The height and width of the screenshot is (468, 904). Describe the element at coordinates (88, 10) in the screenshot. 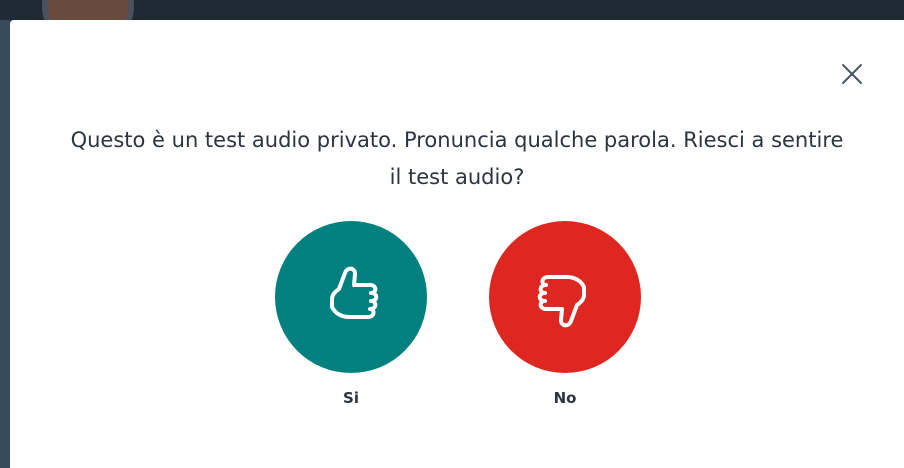

I see `background-avatar` at that location.